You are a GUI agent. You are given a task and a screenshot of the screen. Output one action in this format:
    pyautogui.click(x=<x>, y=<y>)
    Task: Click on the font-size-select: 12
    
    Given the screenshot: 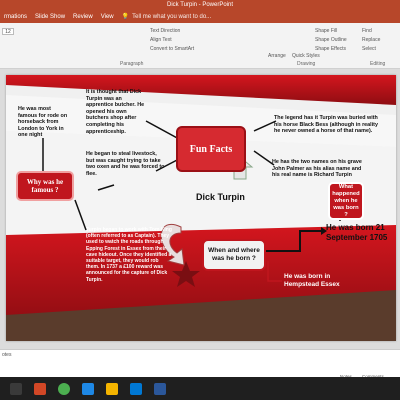 What is the action you would take?
    pyautogui.click(x=8, y=31)
    